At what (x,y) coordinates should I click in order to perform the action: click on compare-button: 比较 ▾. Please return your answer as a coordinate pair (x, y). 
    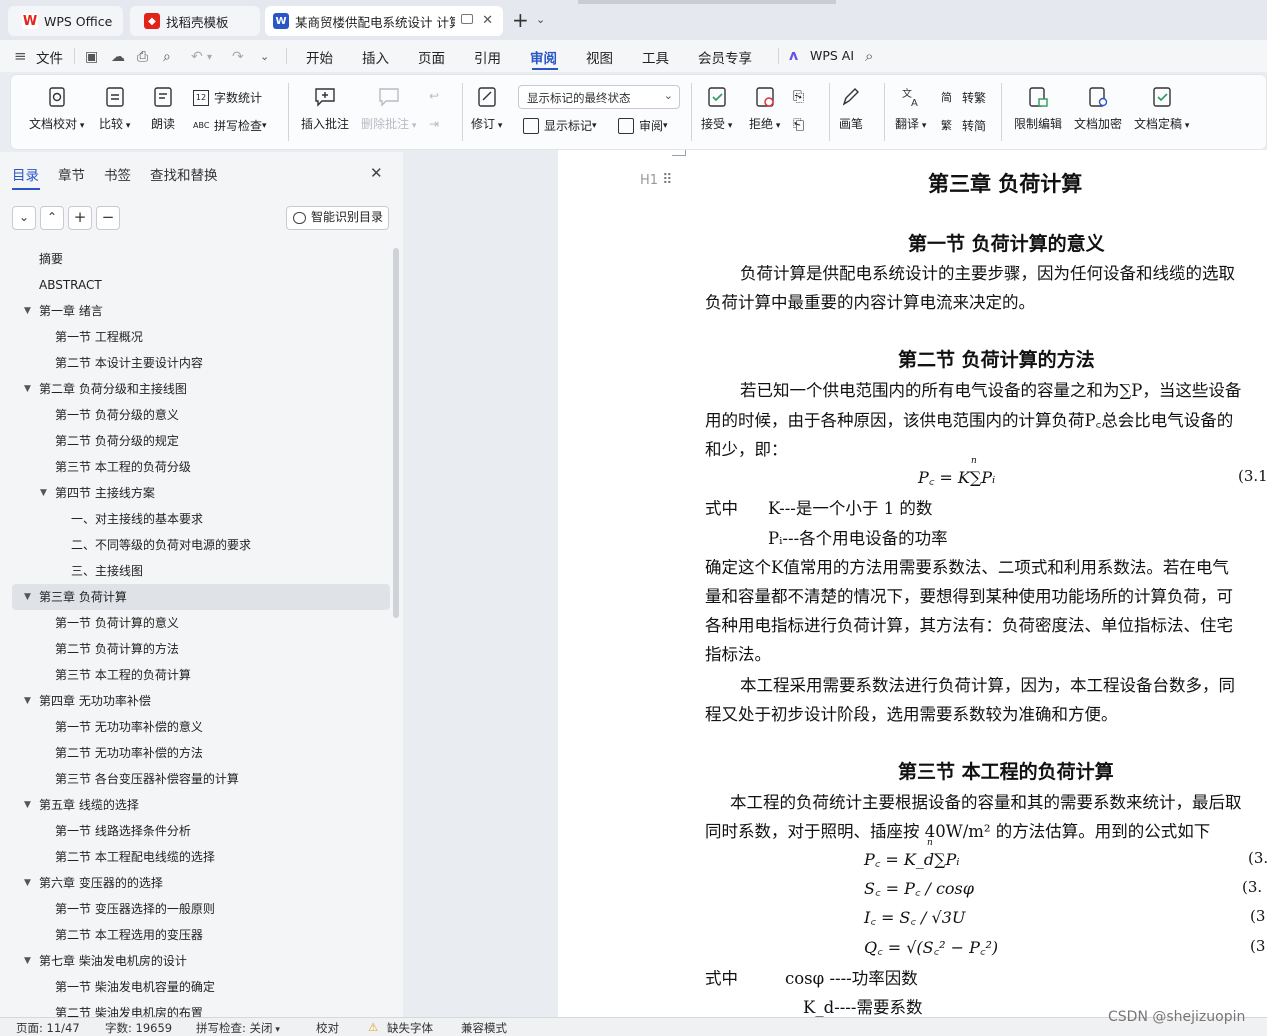
    Looking at the image, I should click on (114, 108).